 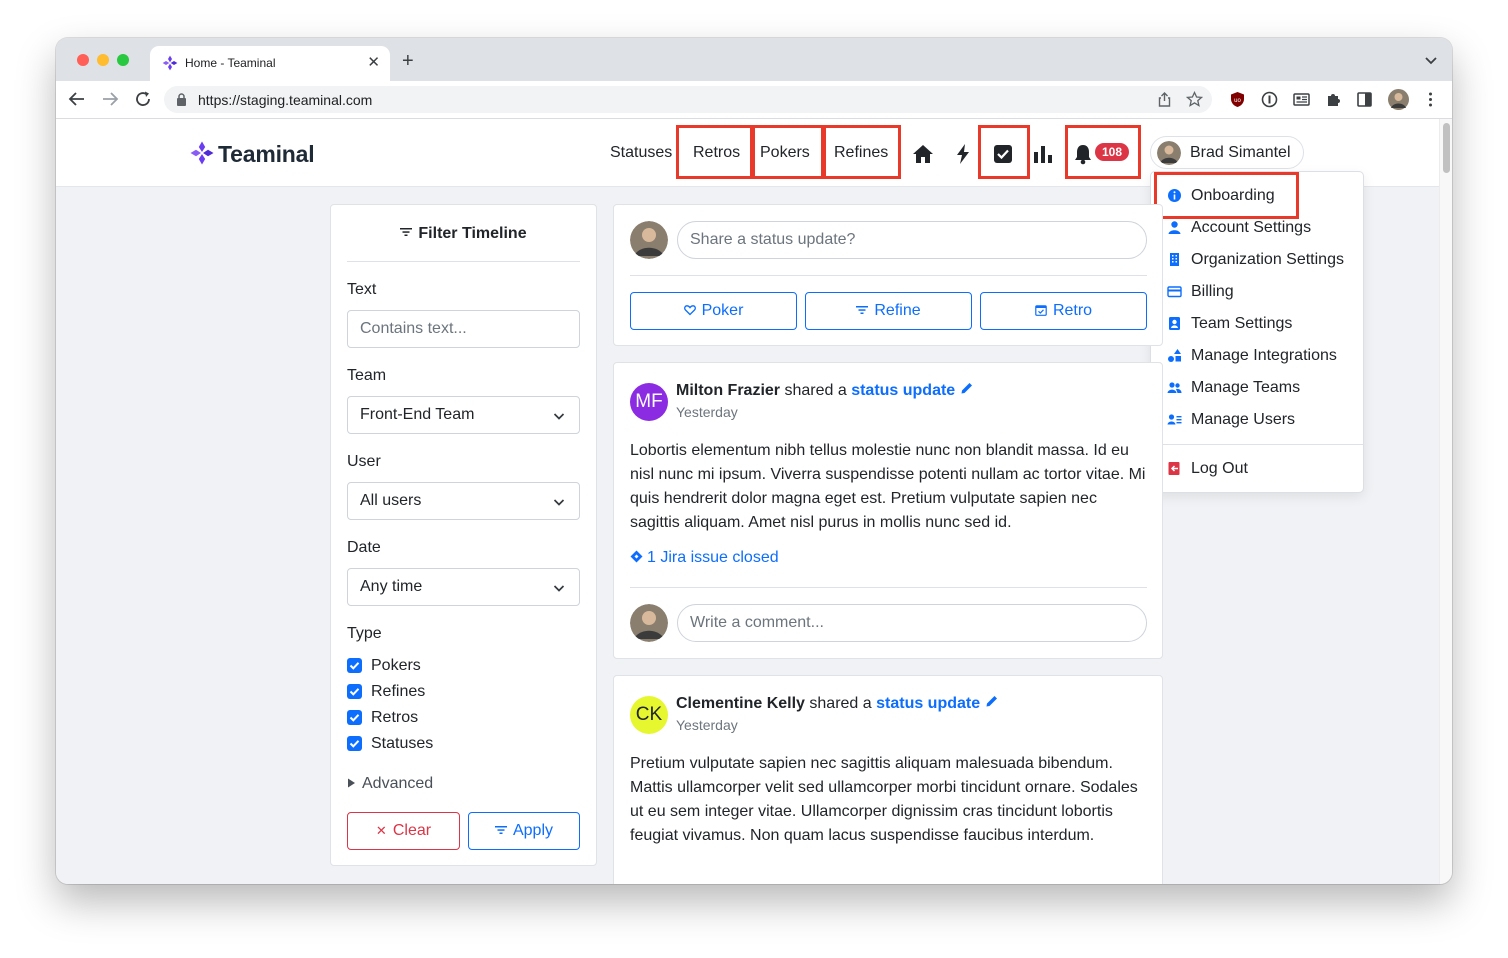 What do you see at coordinates (367, 375) in the screenshot?
I see `team-label: Team` at bounding box center [367, 375].